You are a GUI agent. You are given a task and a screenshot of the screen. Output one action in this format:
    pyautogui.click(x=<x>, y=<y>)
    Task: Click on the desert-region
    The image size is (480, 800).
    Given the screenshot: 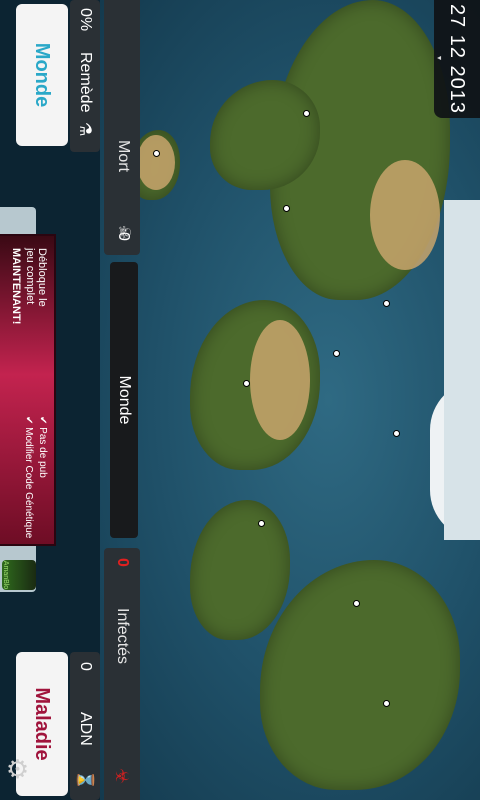 What is the action you would take?
    pyautogui.click(x=405, y=215)
    